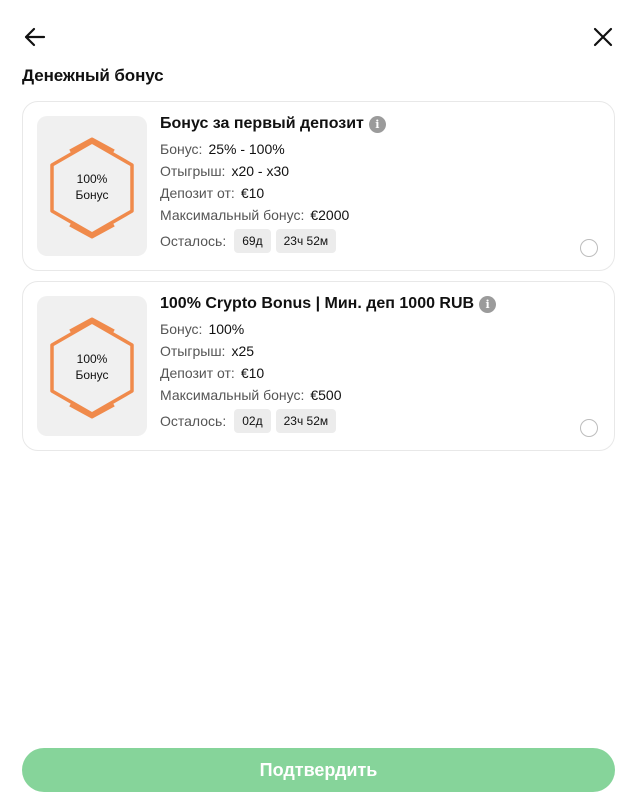 This screenshot has height=809, width=638. I want to click on top-bar, so click(319, 33).